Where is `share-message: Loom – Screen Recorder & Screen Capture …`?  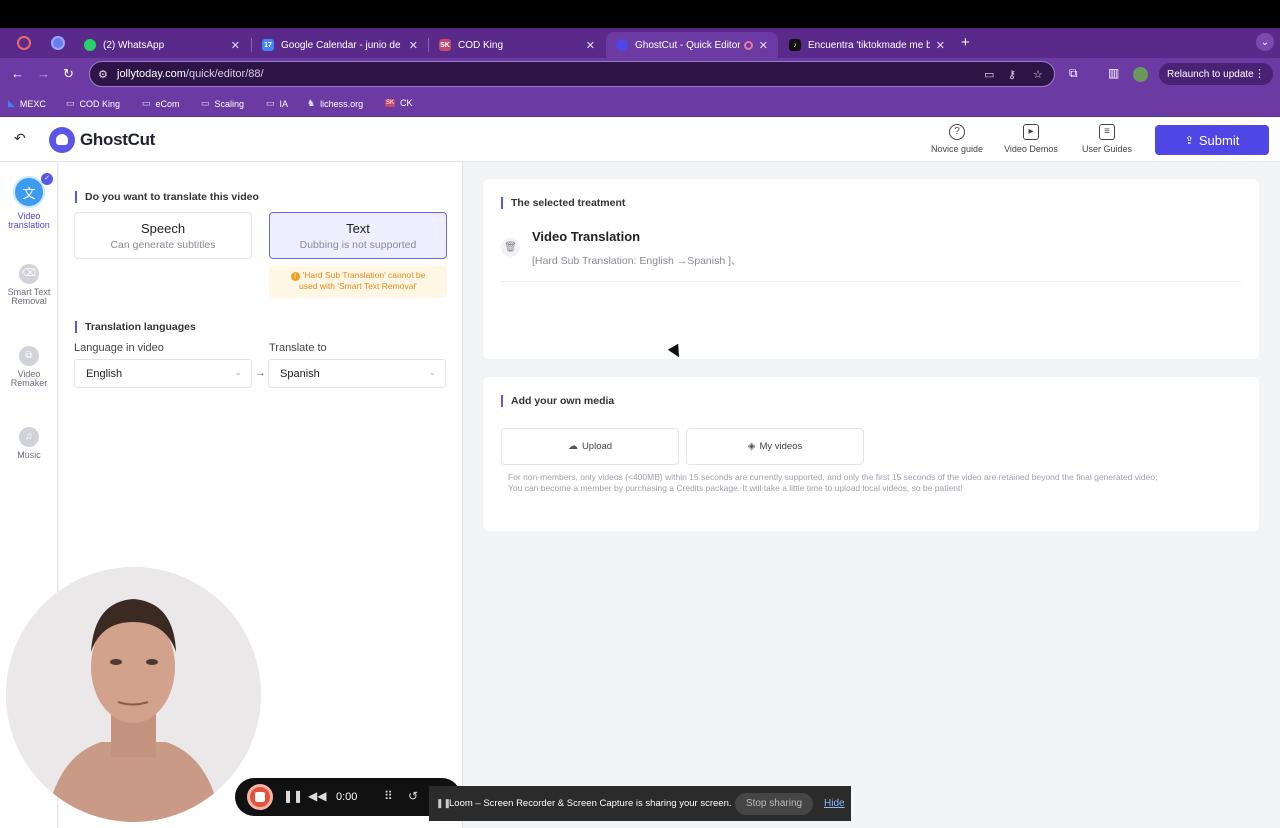 share-message: Loom – Screen Recorder & Screen Capture … is located at coordinates (590, 803).